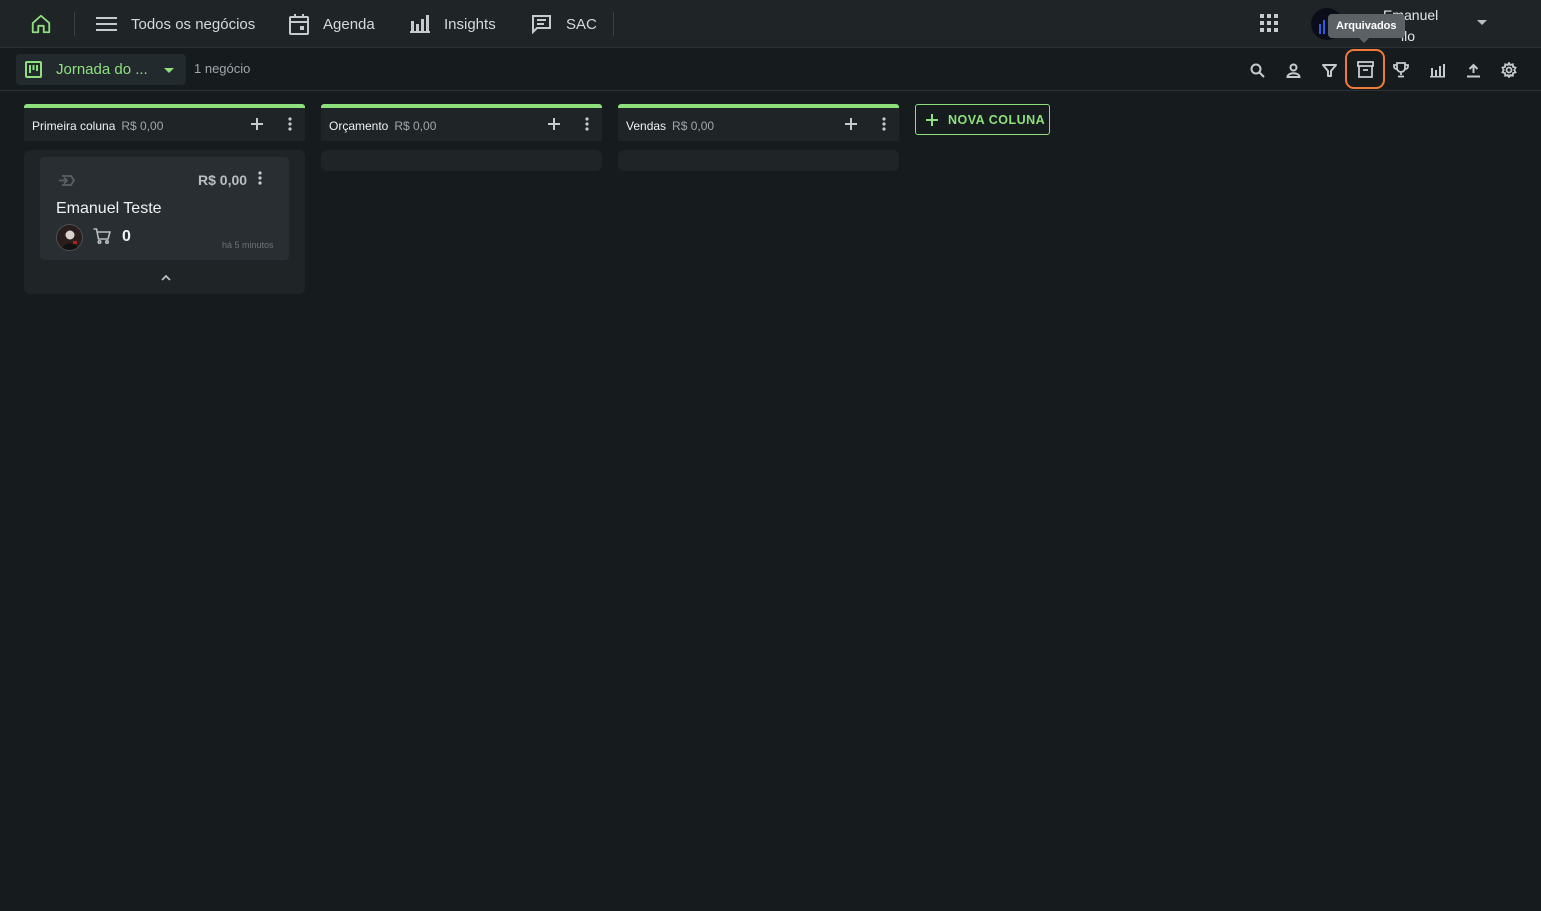 The height and width of the screenshot is (911, 1541). I want to click on nav-insights: Insights, so click(453, 24).